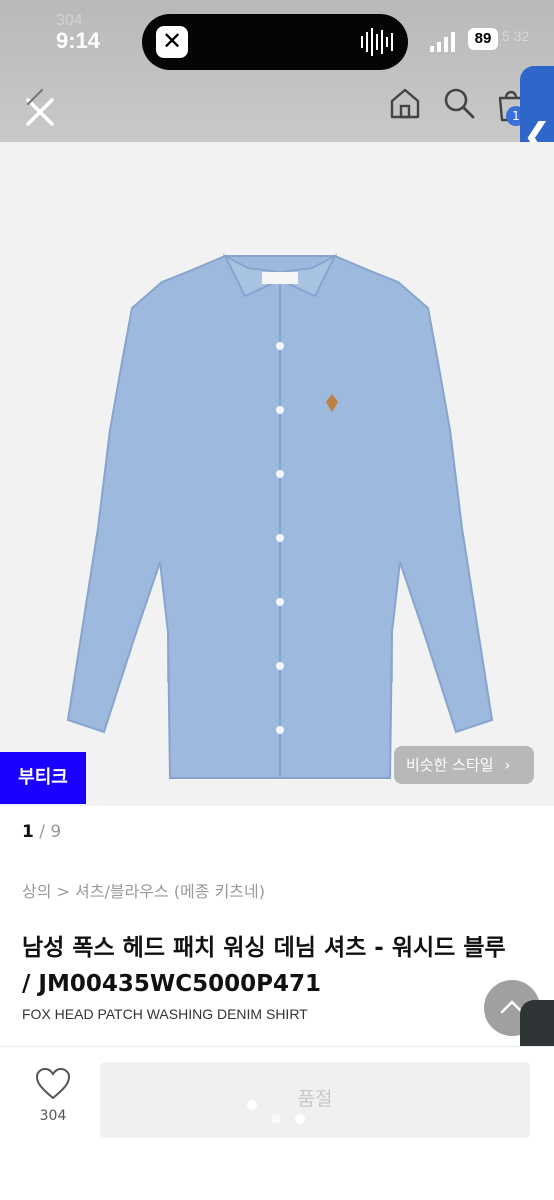 The height and width of the screenshot is (1200, 554). I want to click on status-time: 9:14, so click(78, 40).